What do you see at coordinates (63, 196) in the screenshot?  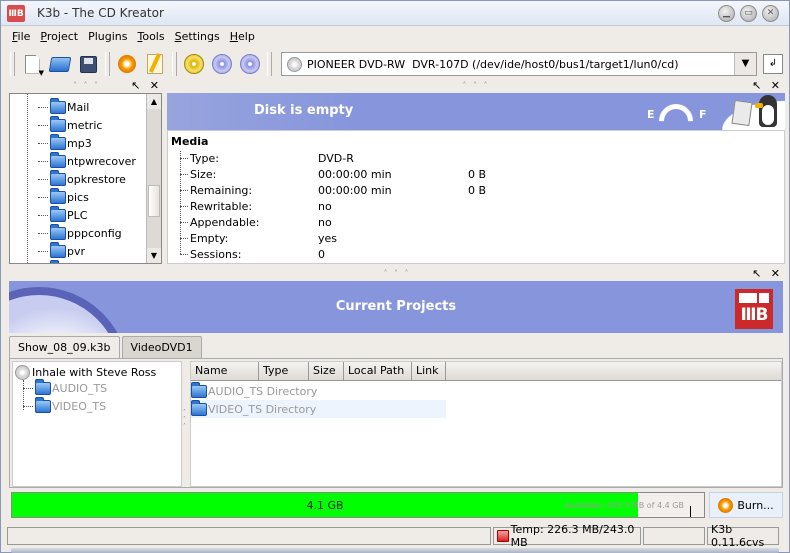 I see `file-tree-item: pics` at bounding box center [63, 196].